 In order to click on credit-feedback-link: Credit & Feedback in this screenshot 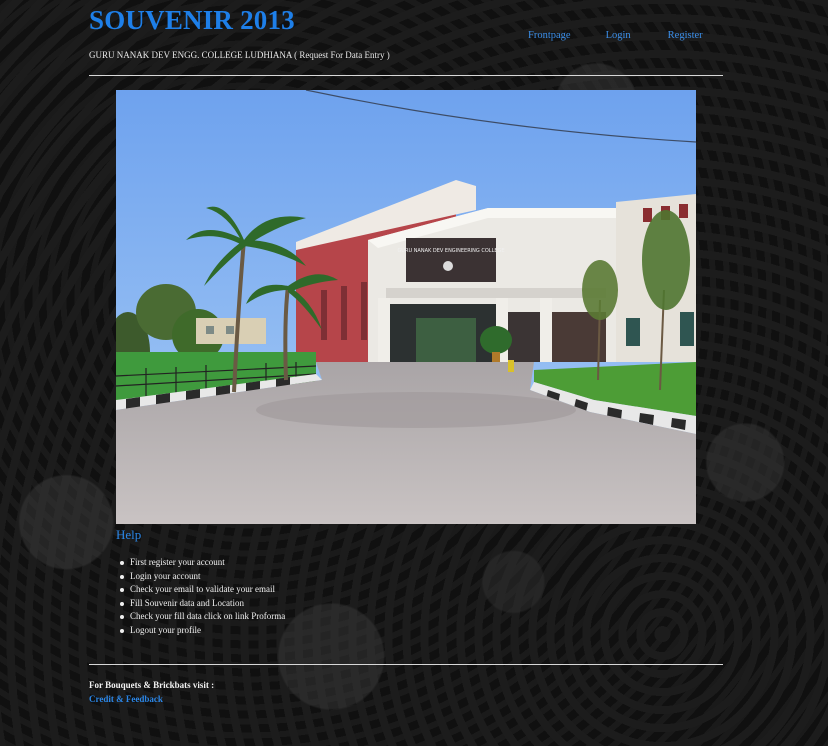, I will do `click(126, 699)`.